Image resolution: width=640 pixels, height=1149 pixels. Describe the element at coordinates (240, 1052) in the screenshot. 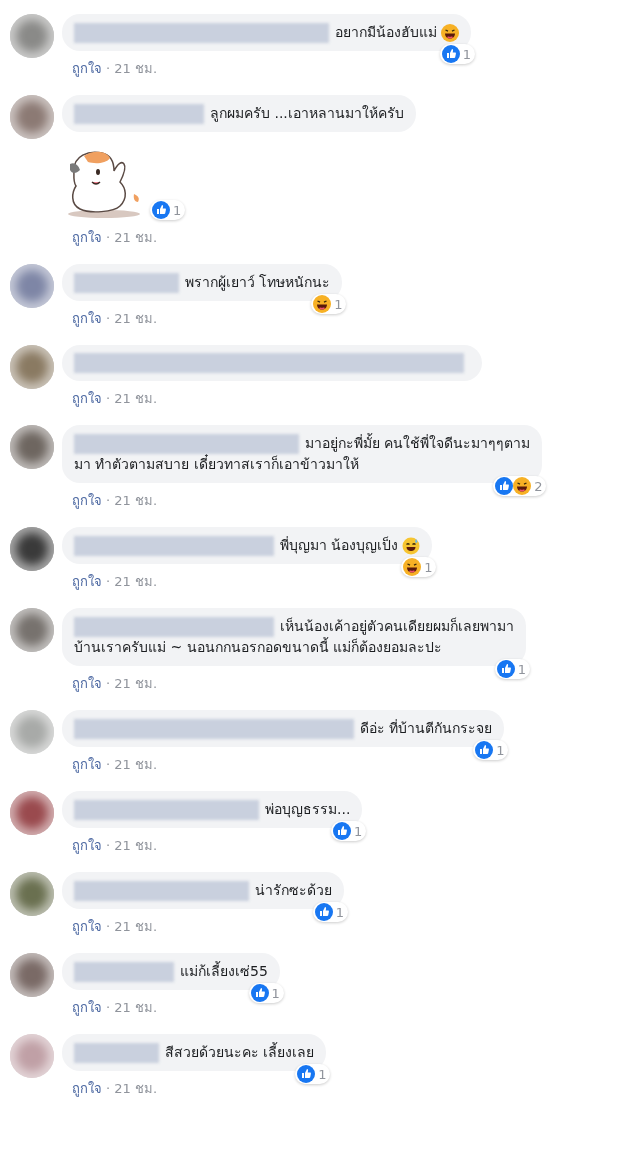

I see `comment-text: สีสวยด้วยนะคะ เลี้ยงเลย` at that location.